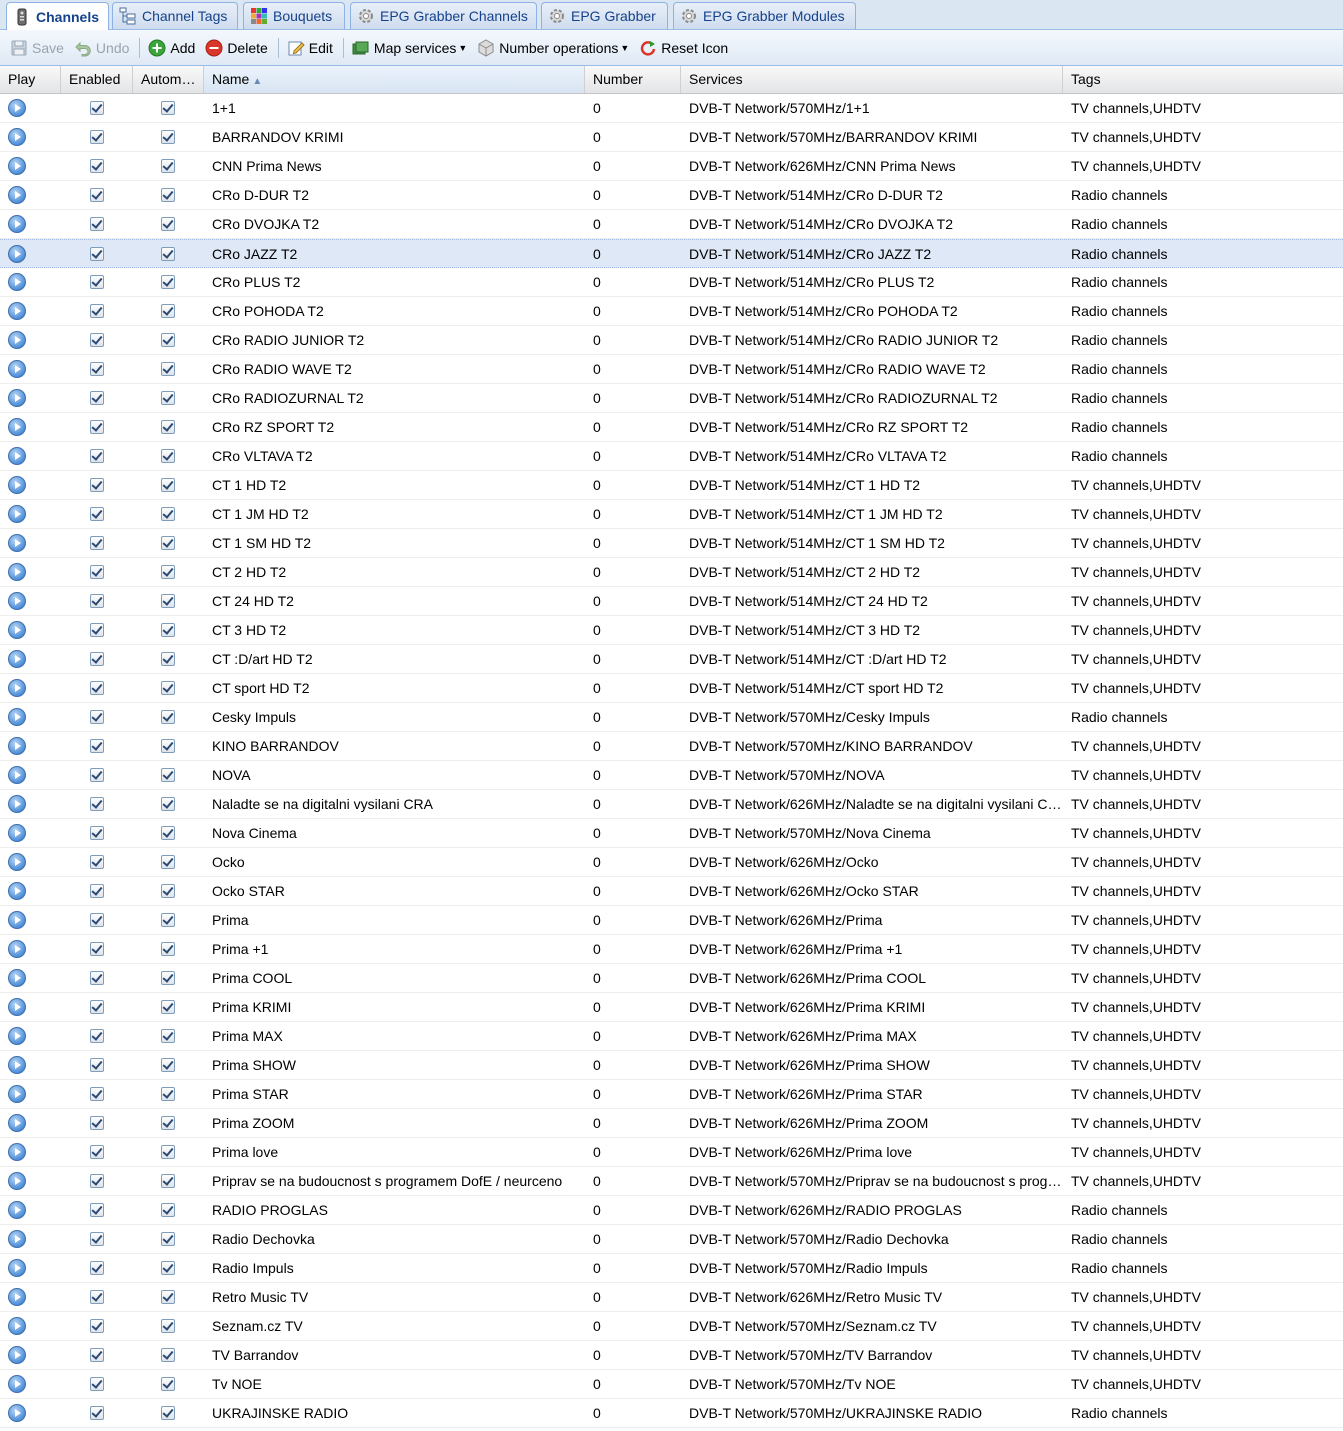 The height and width of the screenshot is (1431, 1343). I want to click on tab-epg-grabber-channels: EPG Grabber Channels, so click(443, 15).